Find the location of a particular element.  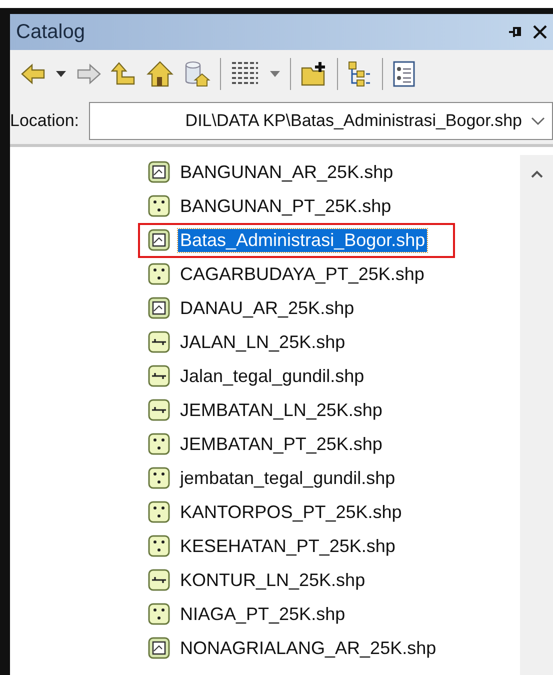

close-icon is located at coordinates (540, 32).